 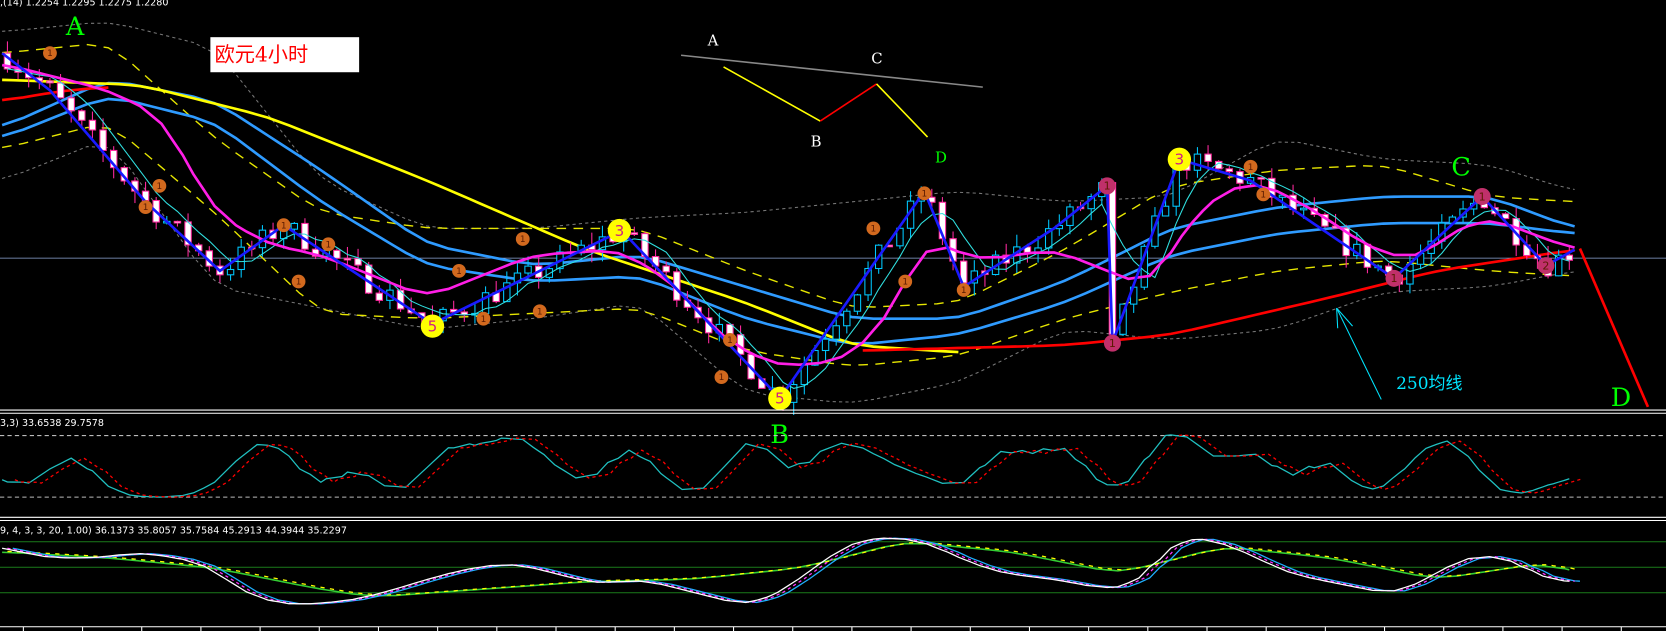 What do you see at coordinates (848, 102) in the screenshot?
I see `sketch-leg-bc` at bounding box center [848, 102].